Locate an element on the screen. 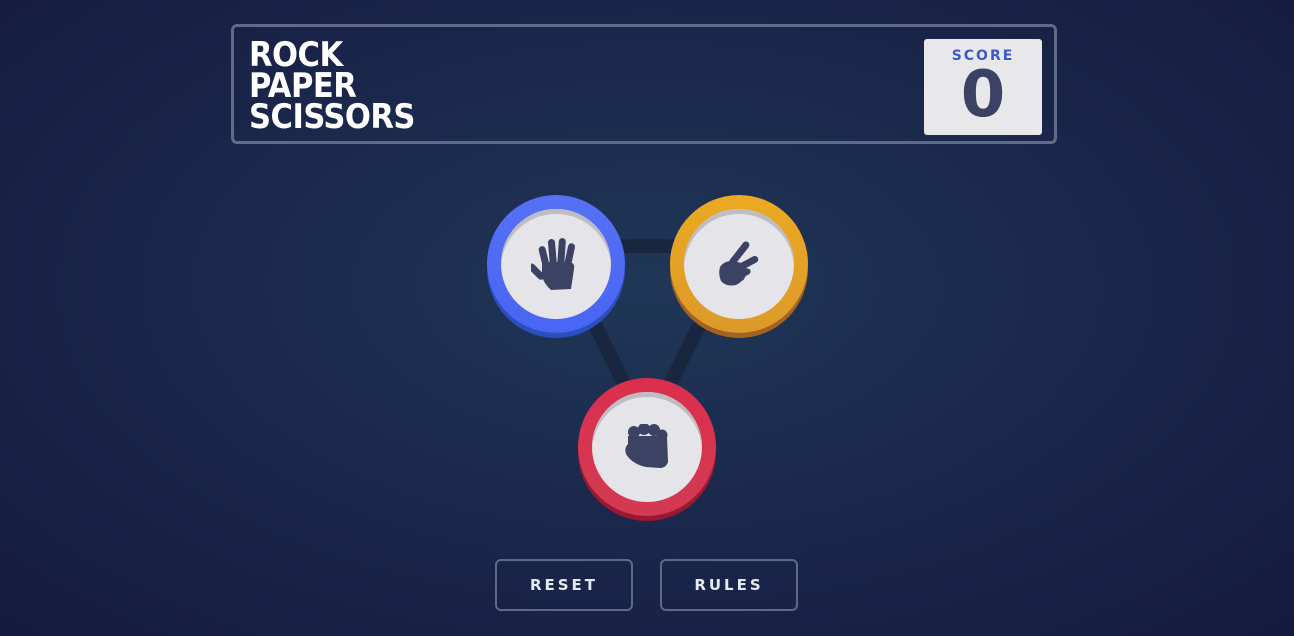 This screenshot has width=1294, height=636. paper-token-face is located at coordinates (556, 264).